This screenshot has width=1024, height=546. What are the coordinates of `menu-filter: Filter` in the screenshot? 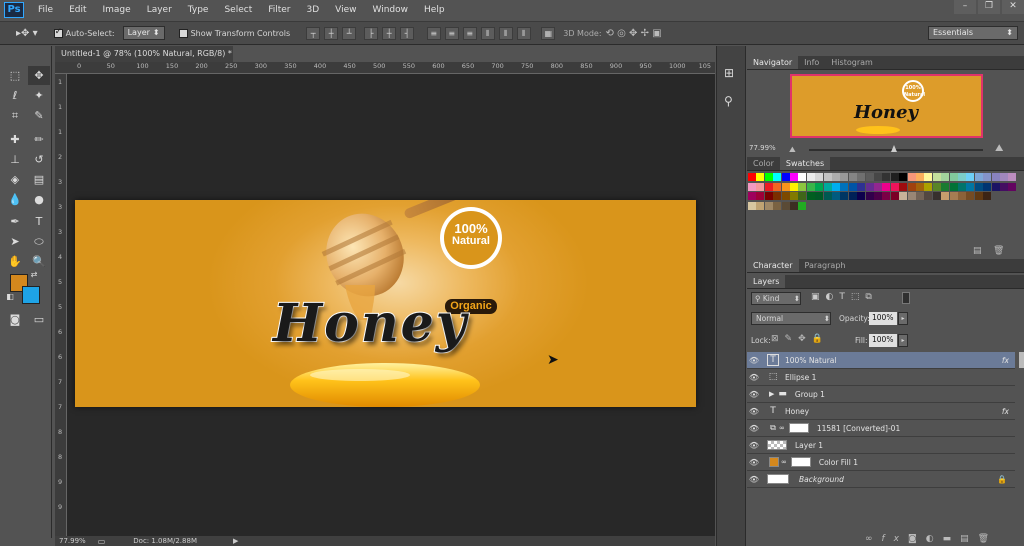 It's located at (279, 10).